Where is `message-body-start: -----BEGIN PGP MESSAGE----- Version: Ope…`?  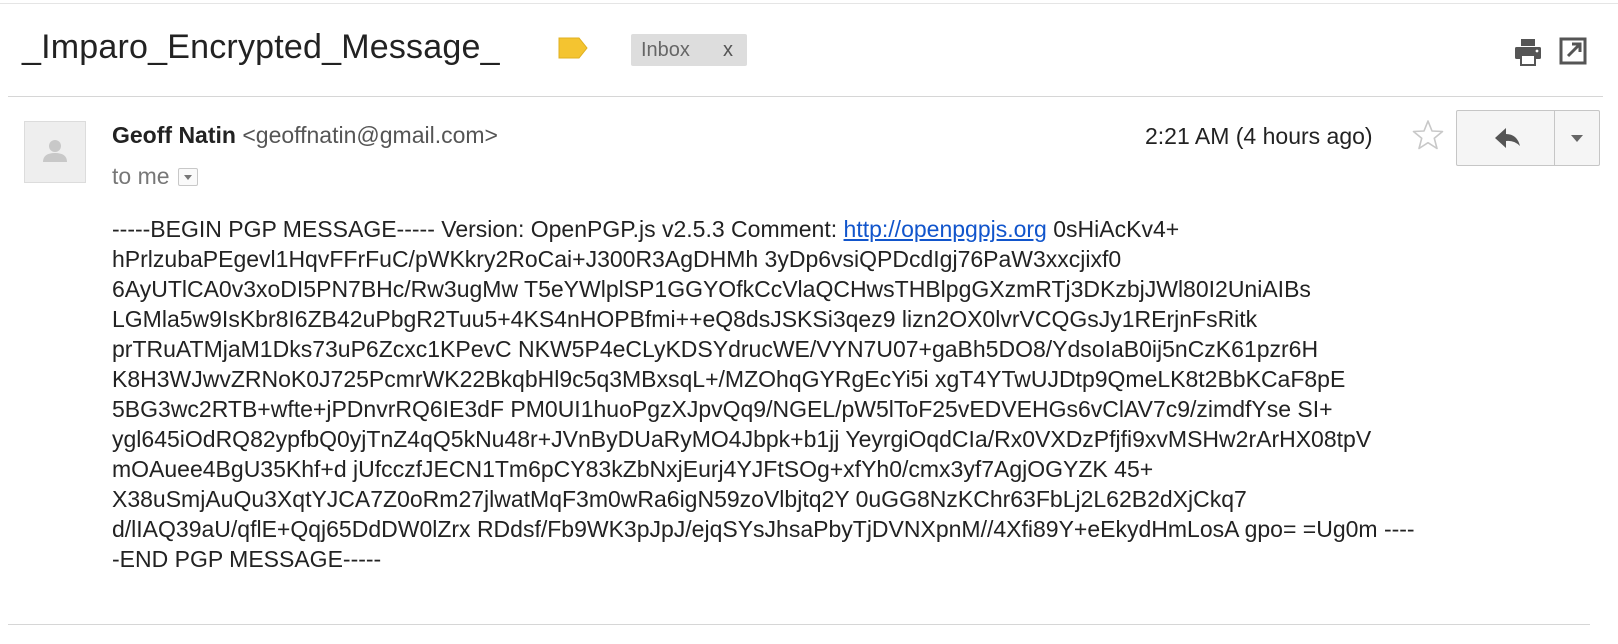
message-body-start: -----BEGIN PGP MESSAGE----- Version: Ope… is located at coordinates (478, 229).